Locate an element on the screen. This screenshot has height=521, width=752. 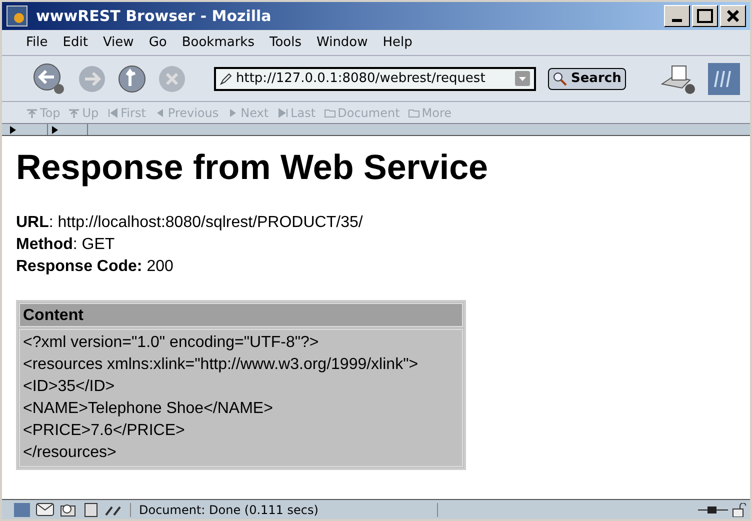
menu-item: Edit is located at coordinates (75, 42).